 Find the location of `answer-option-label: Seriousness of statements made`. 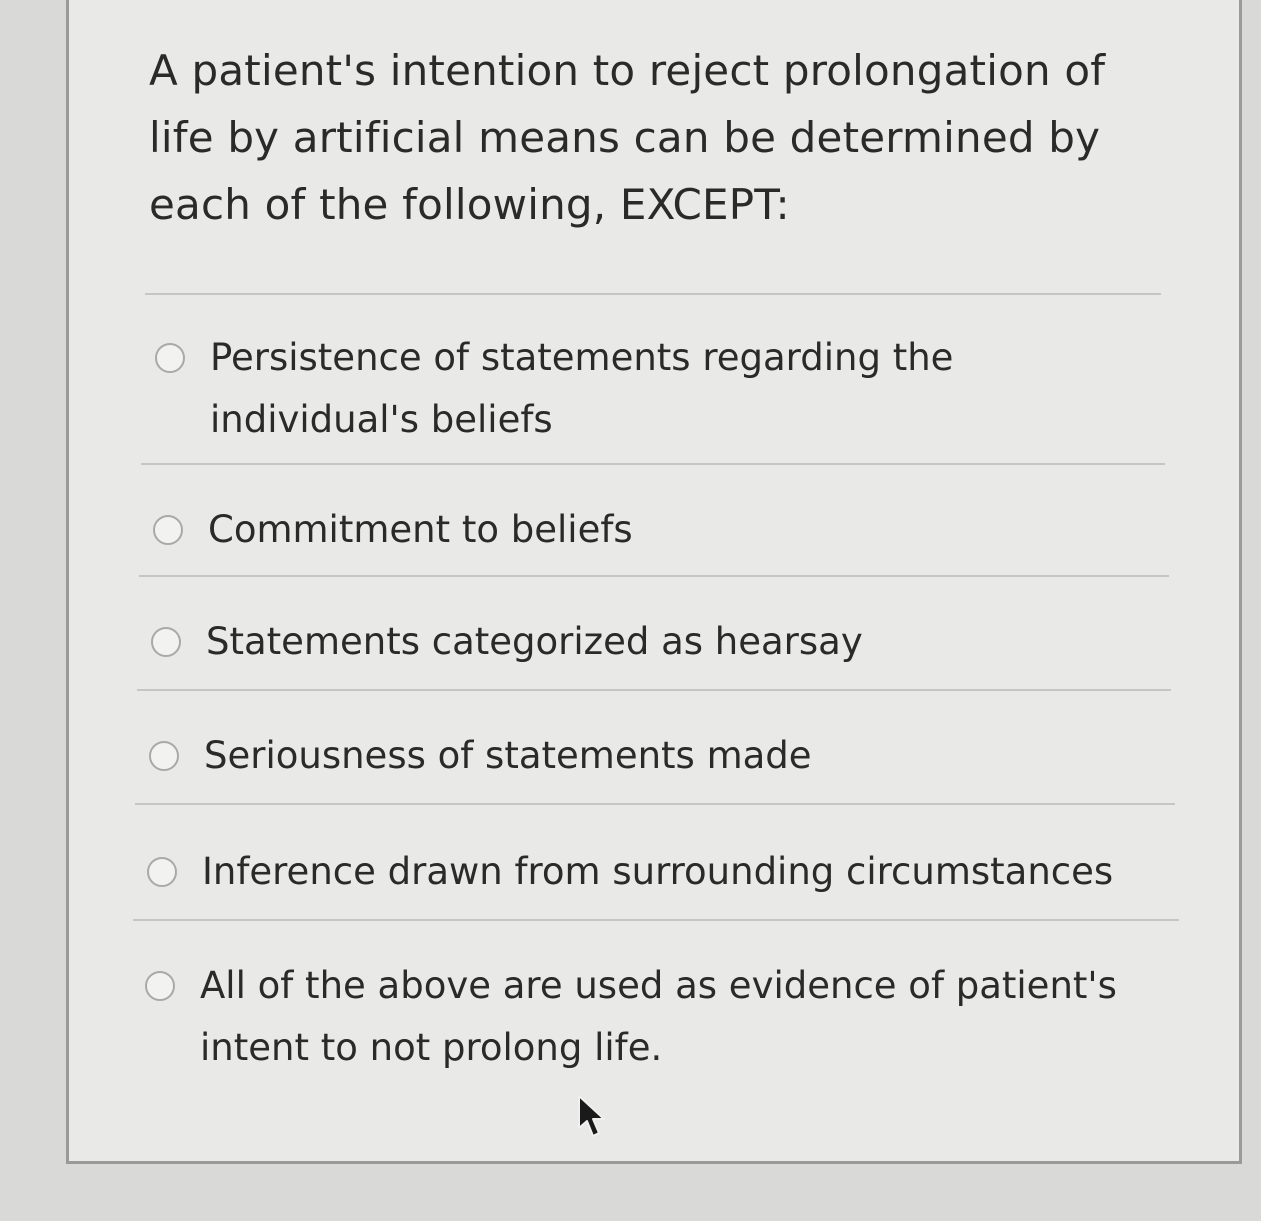

answer-option-label: Seriousness of statements made is located at coordinates (508, 755).